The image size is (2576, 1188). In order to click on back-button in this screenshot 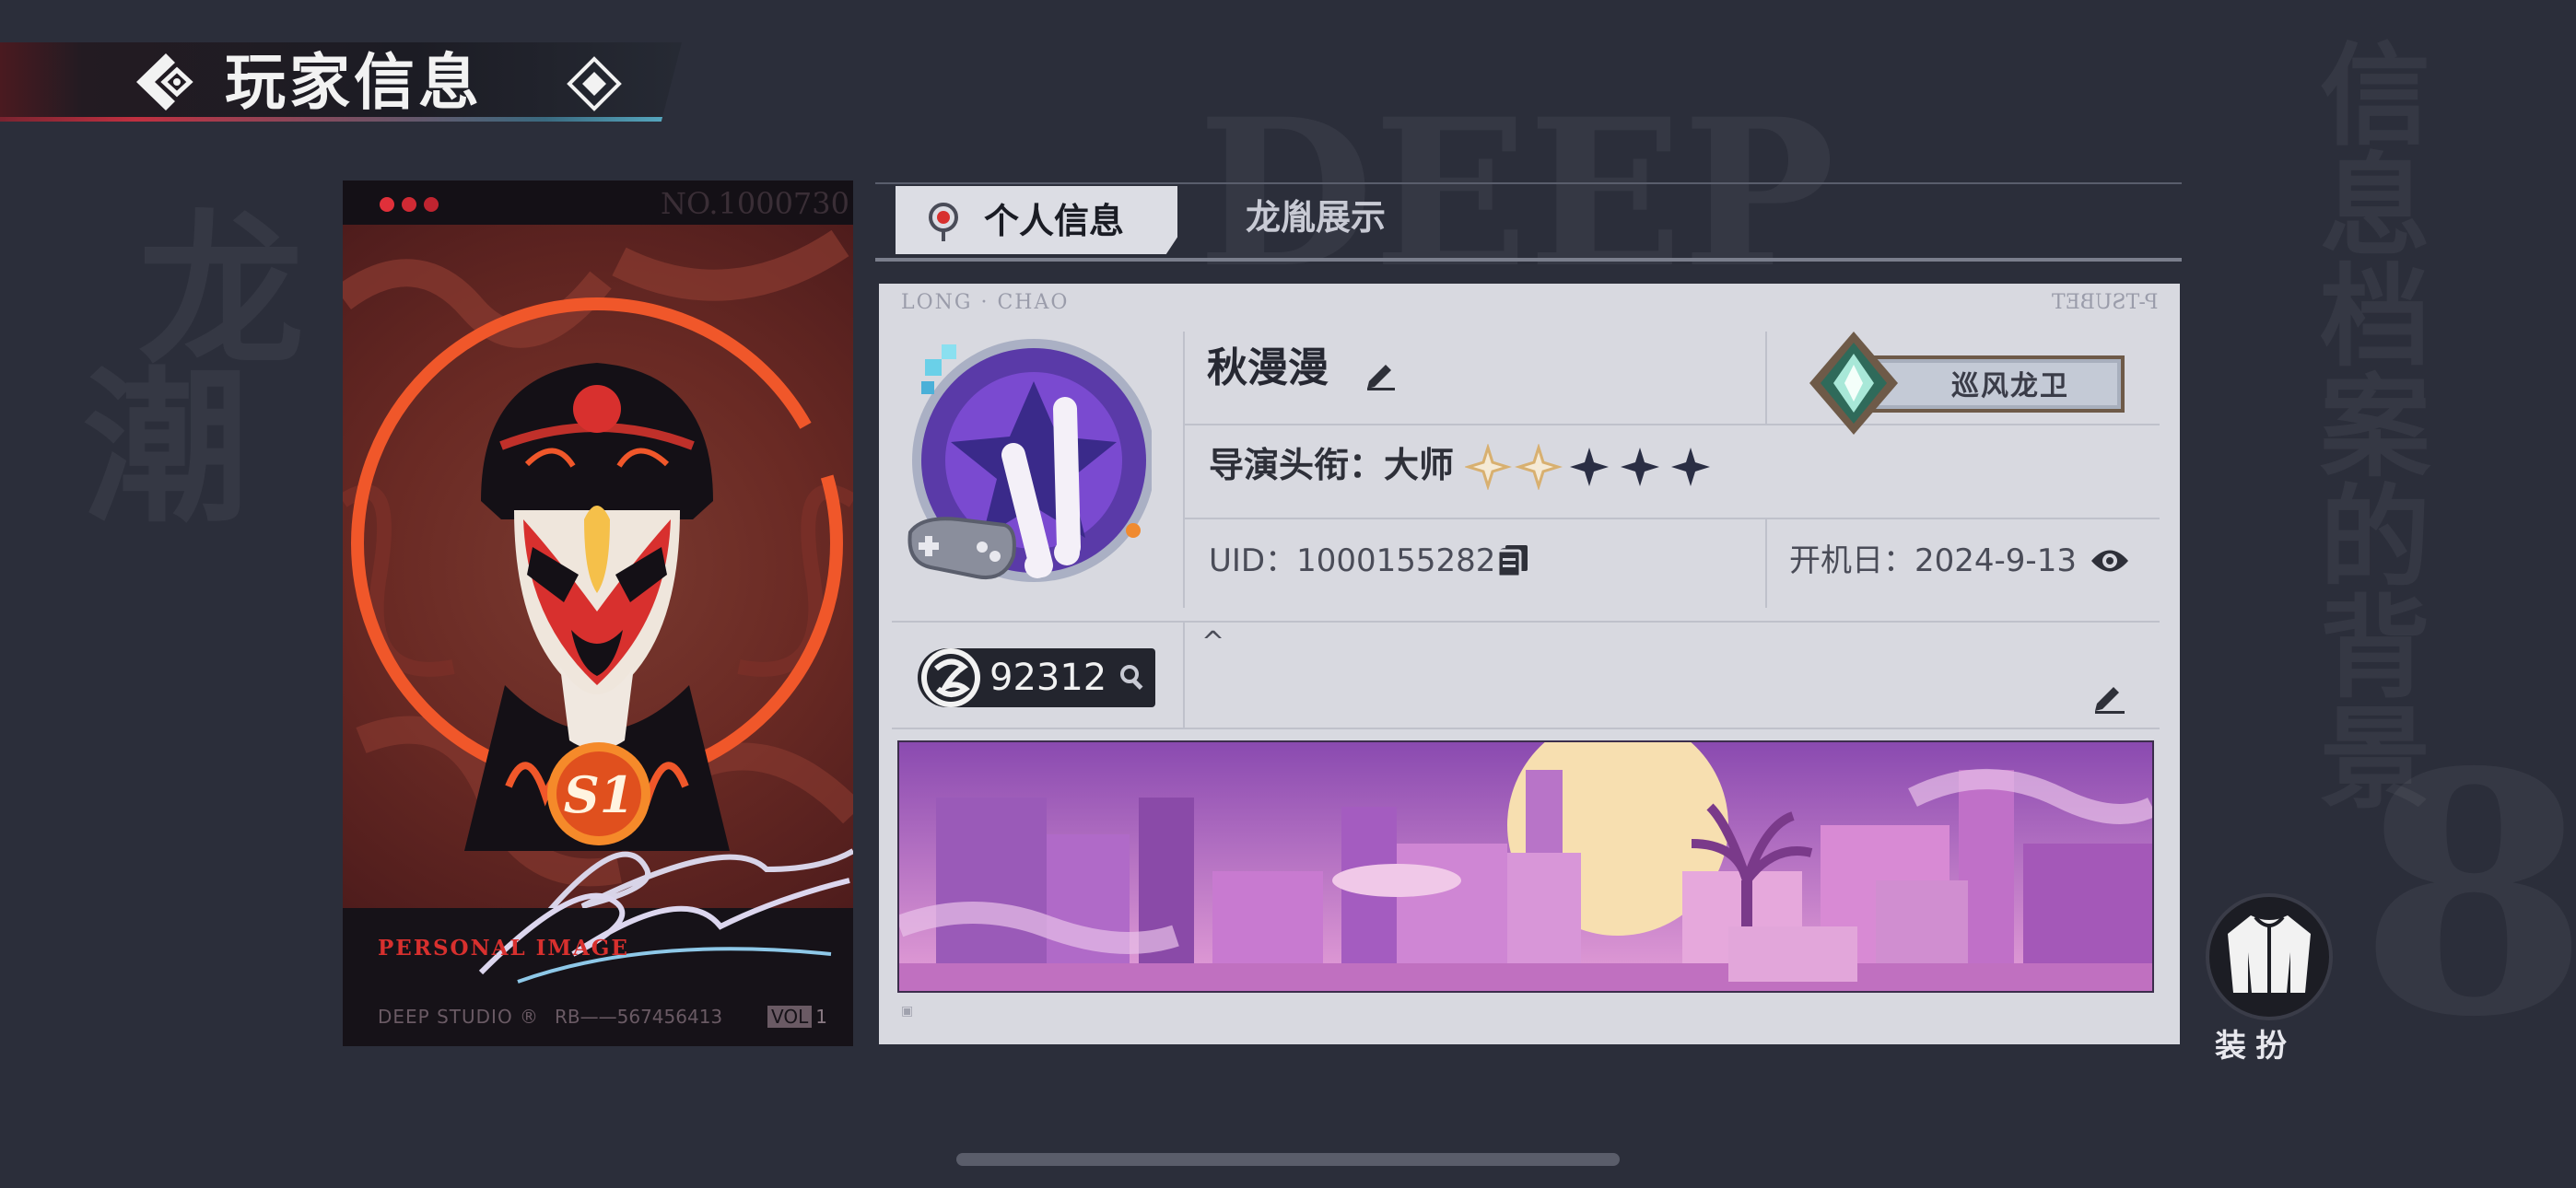, I will do `click(166, 82)`.